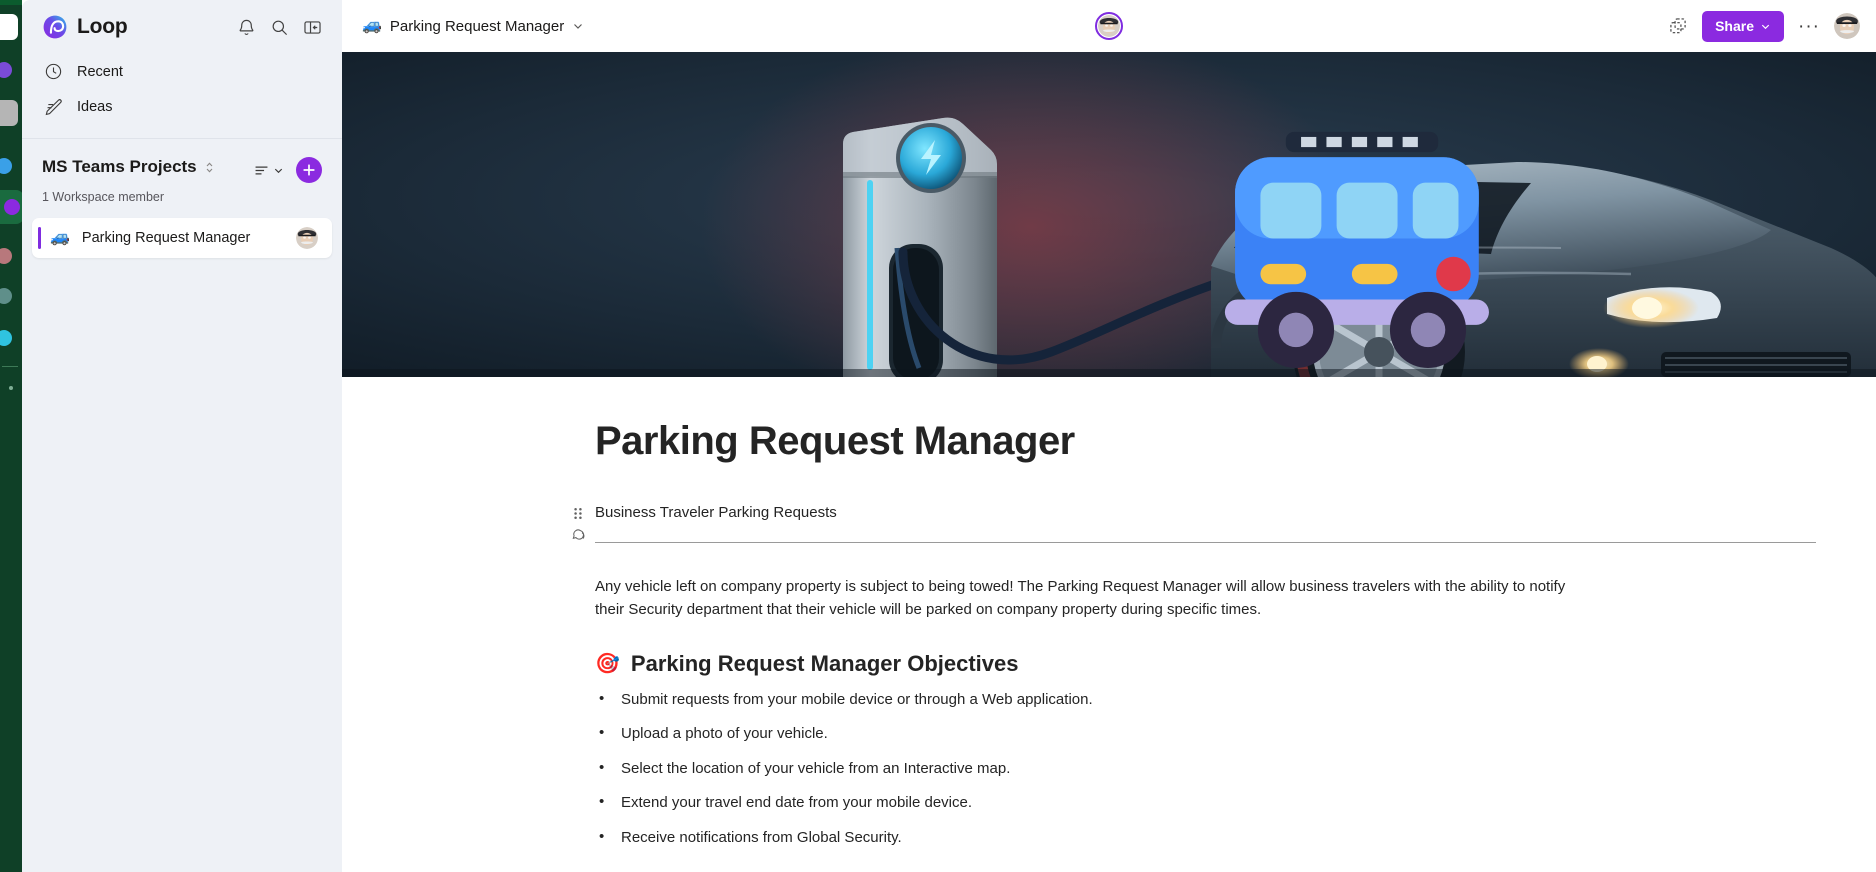 The image size is (1876, 872). I want to click on add-workspace-item-button, so click(309, 170).